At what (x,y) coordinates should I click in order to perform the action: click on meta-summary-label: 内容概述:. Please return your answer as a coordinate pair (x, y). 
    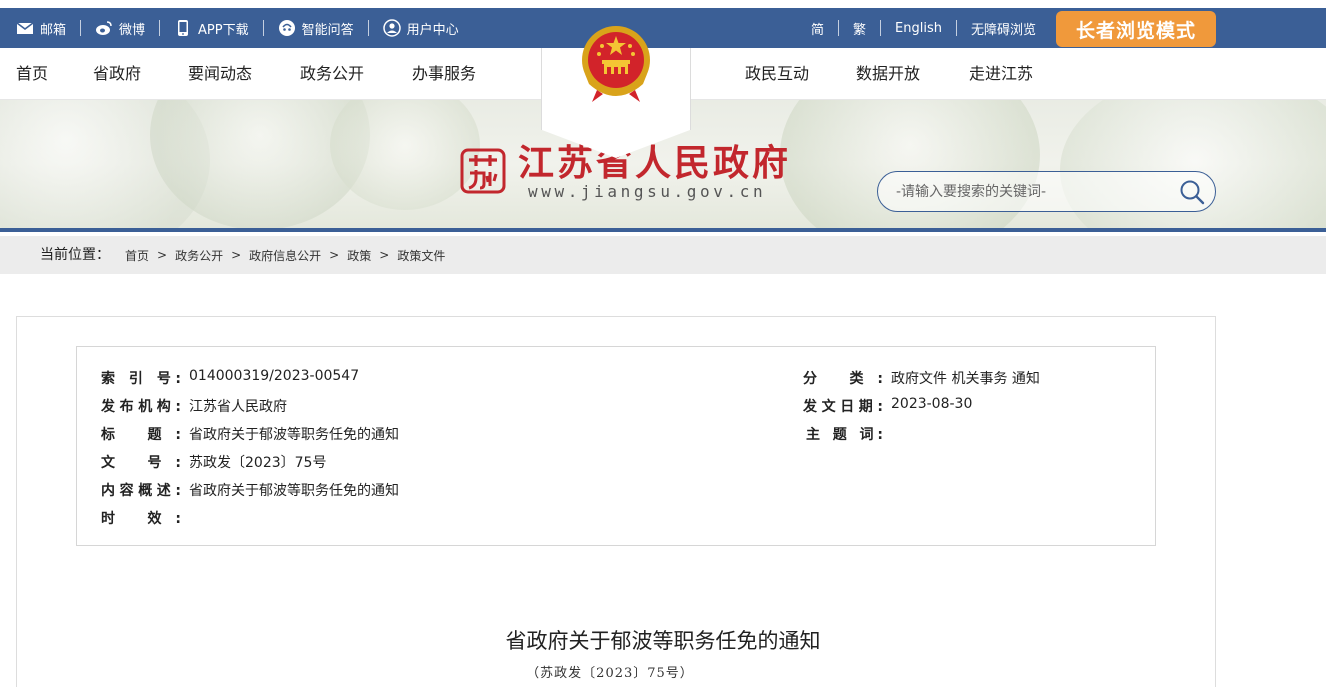
    Looking at the image, I should click on (141, 491).